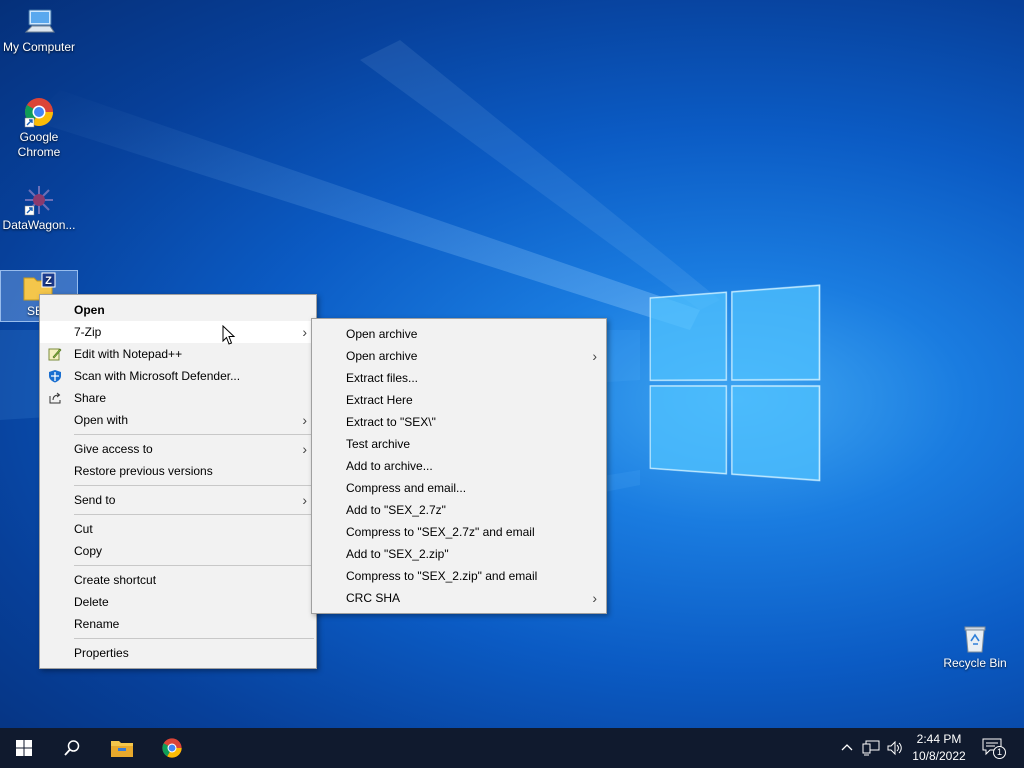 This screenshot has height=768, width=1024. I want to click on menu-item-copy: Copy, so click(178, 551).